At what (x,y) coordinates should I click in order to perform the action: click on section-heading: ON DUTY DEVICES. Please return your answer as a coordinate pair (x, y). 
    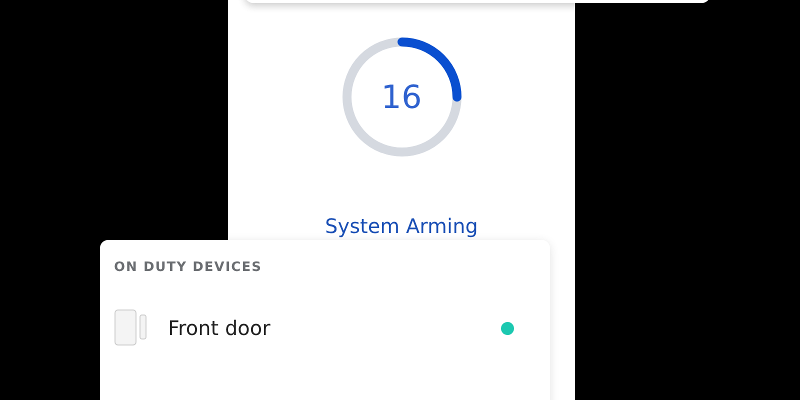
    Looking at the image, I should click on (188, 267).